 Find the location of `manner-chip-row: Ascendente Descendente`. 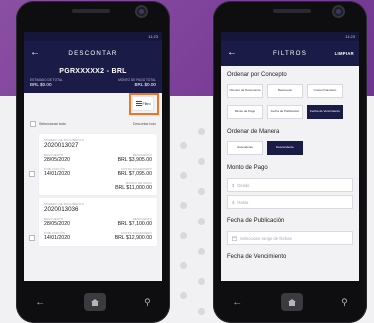

manner-chip-row: Ascendente Descendente is located at coordinates (290, 148).